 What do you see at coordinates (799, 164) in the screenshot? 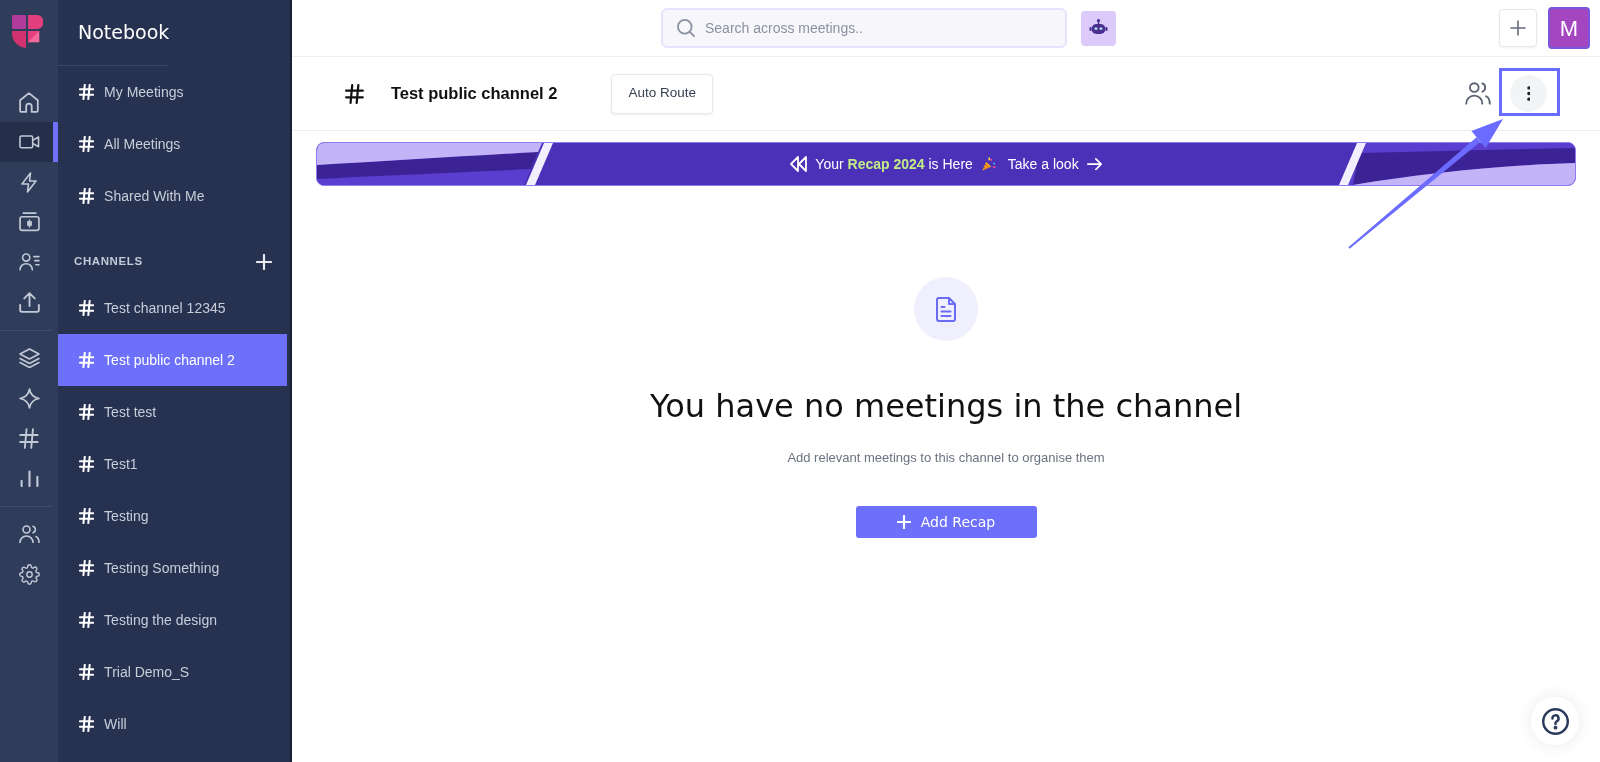
I see `rewind-icon` at bounding box center [799, 164].